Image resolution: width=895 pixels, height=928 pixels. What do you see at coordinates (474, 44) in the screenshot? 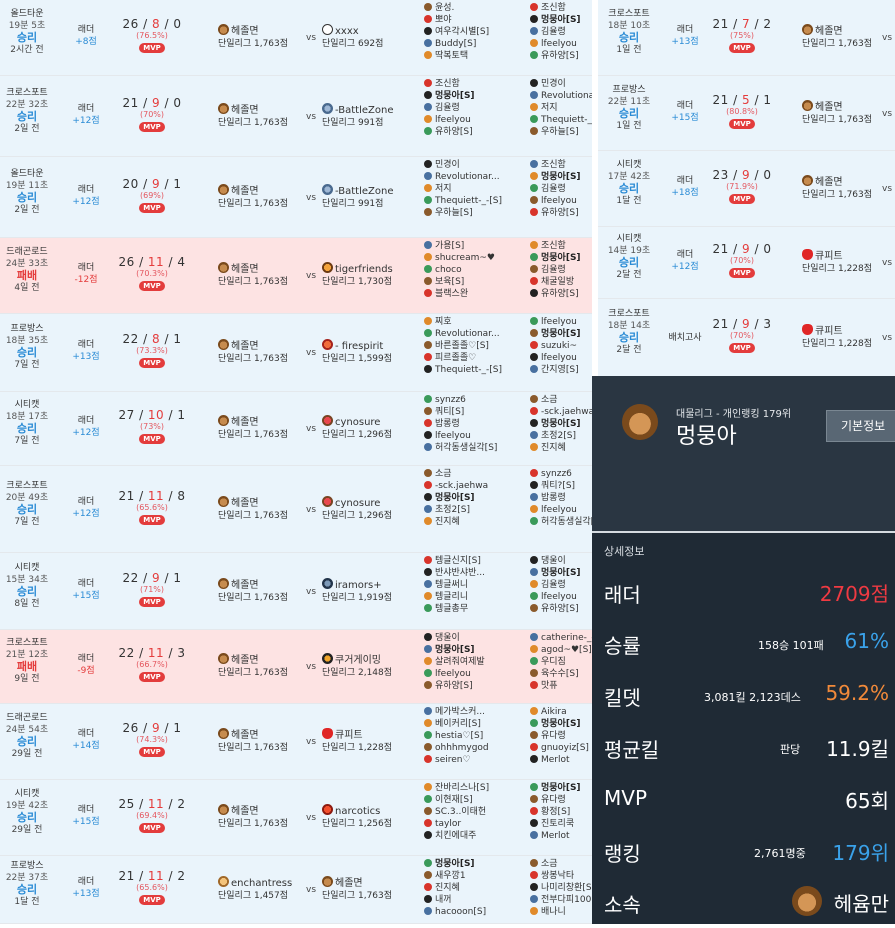
I see `roster-player: Buddy[S]` at bounding box center [474, 44].